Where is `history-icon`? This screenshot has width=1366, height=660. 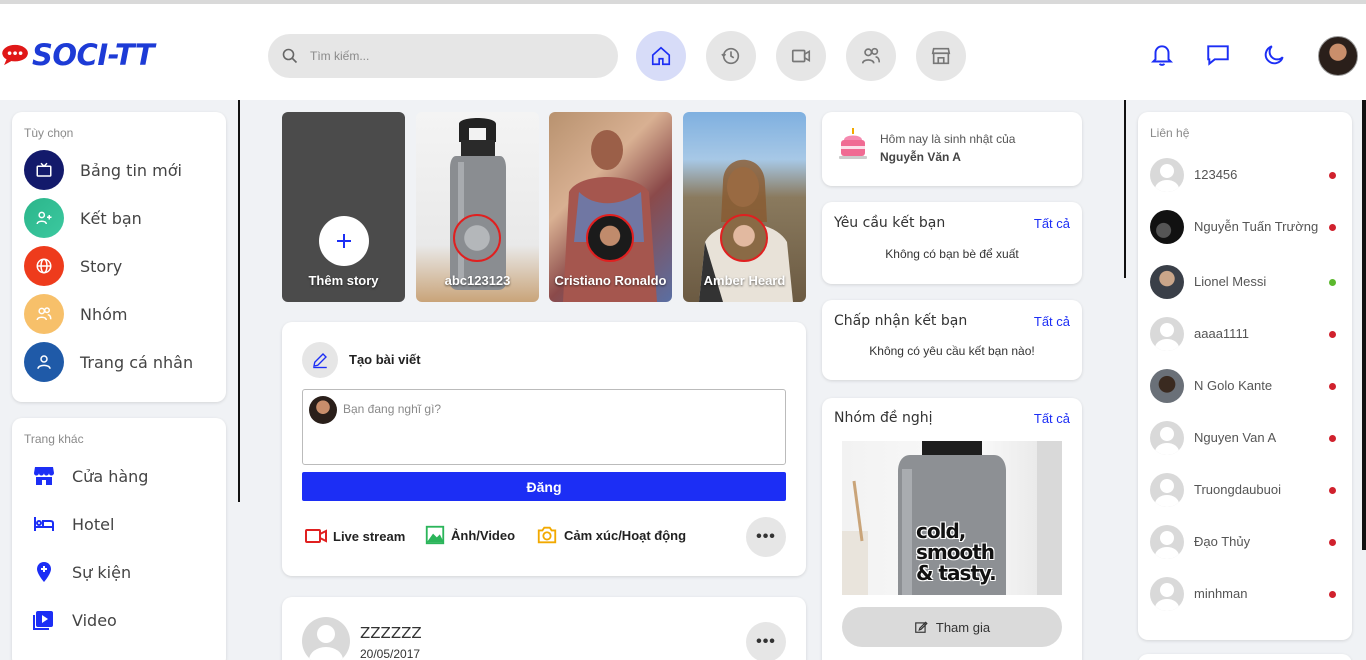 history-icon is located at coordinates (730, 56).